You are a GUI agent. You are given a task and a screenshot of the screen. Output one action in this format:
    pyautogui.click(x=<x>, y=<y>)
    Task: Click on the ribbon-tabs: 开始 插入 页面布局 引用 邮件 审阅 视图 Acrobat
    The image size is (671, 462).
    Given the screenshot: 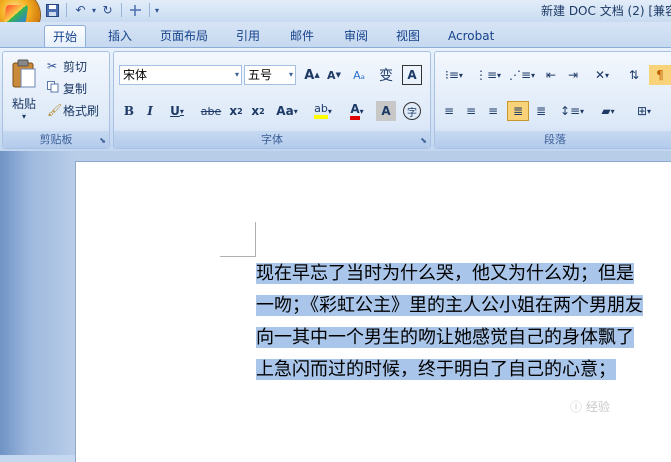 What is the action you would take?
    pyautogui.click(x=335, y=35)
    